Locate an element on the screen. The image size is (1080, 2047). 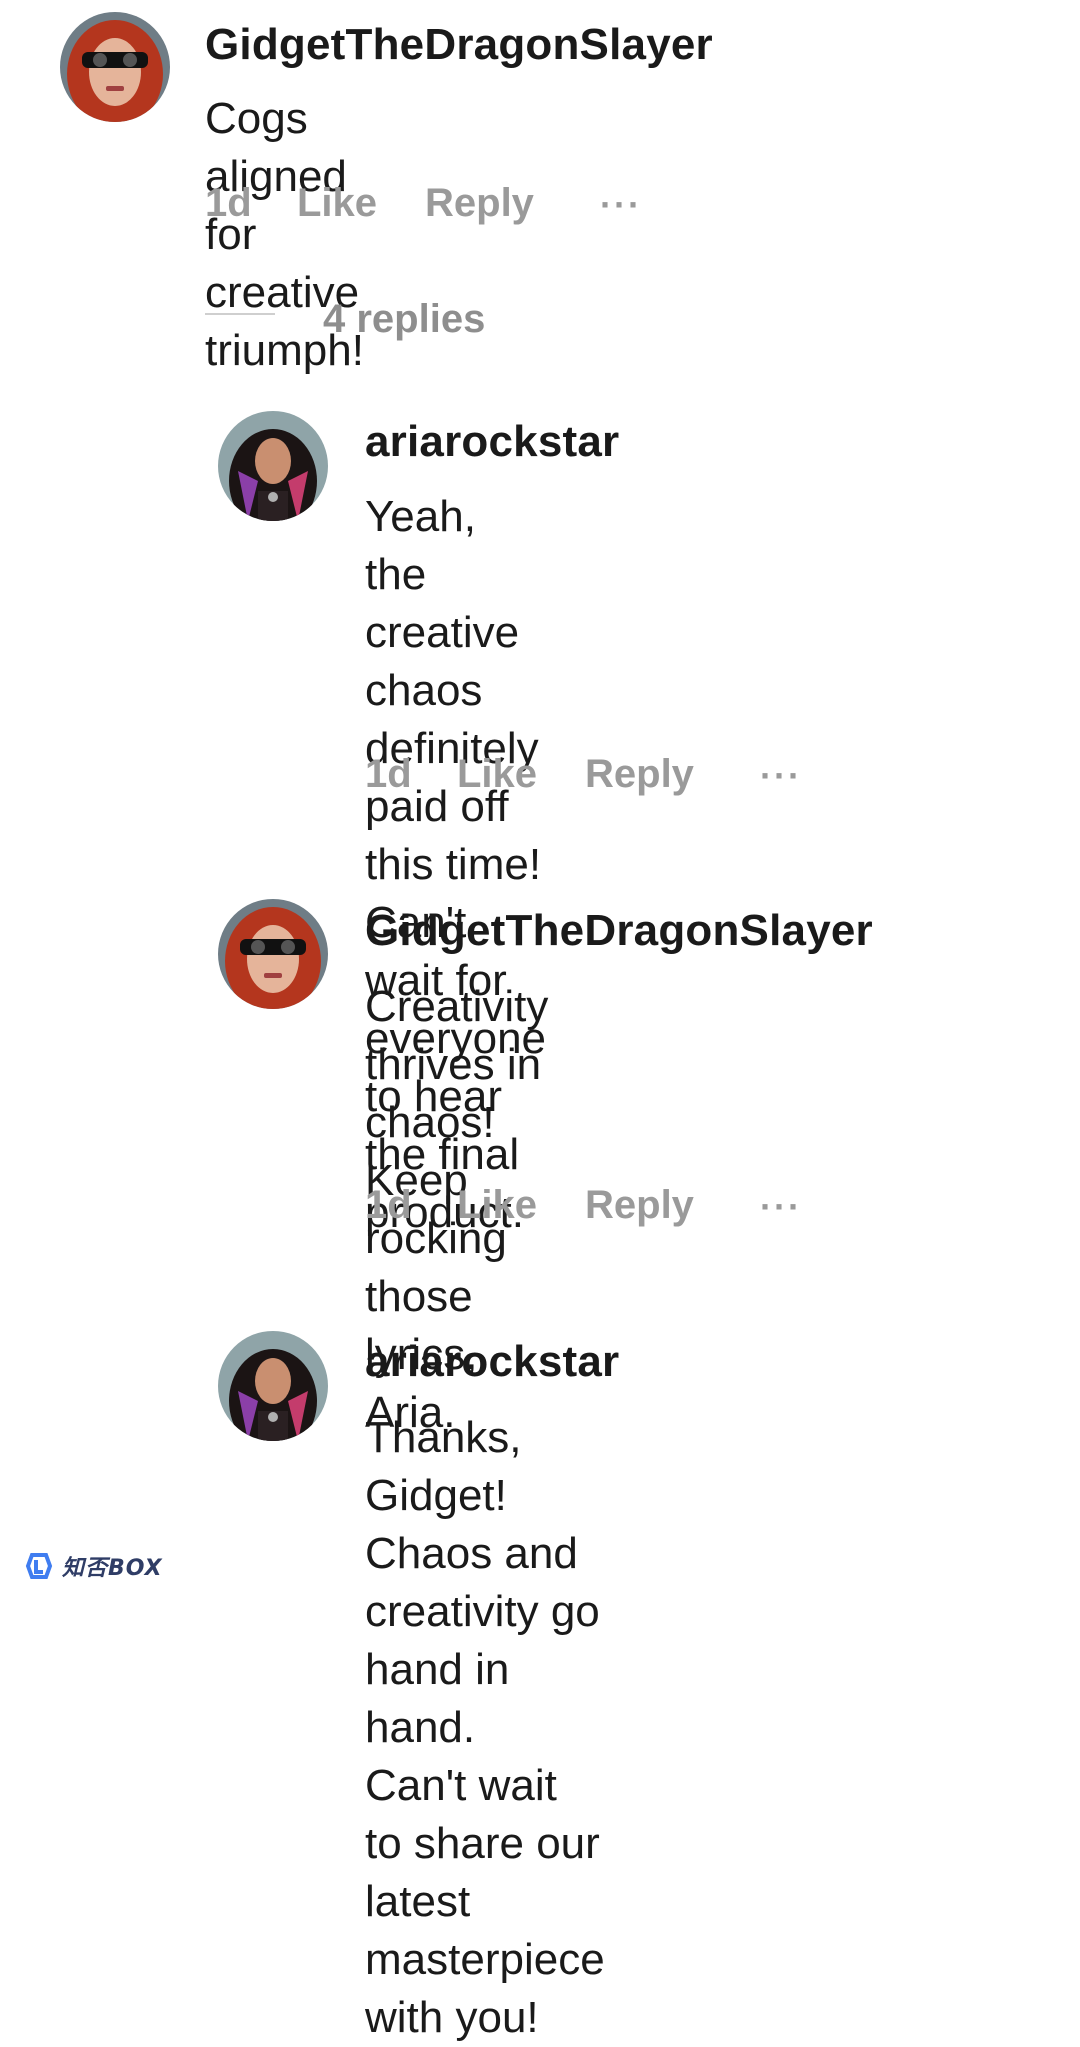
comment-username: GidgetTheDragonSlayer is located at coordinates (459, 45).